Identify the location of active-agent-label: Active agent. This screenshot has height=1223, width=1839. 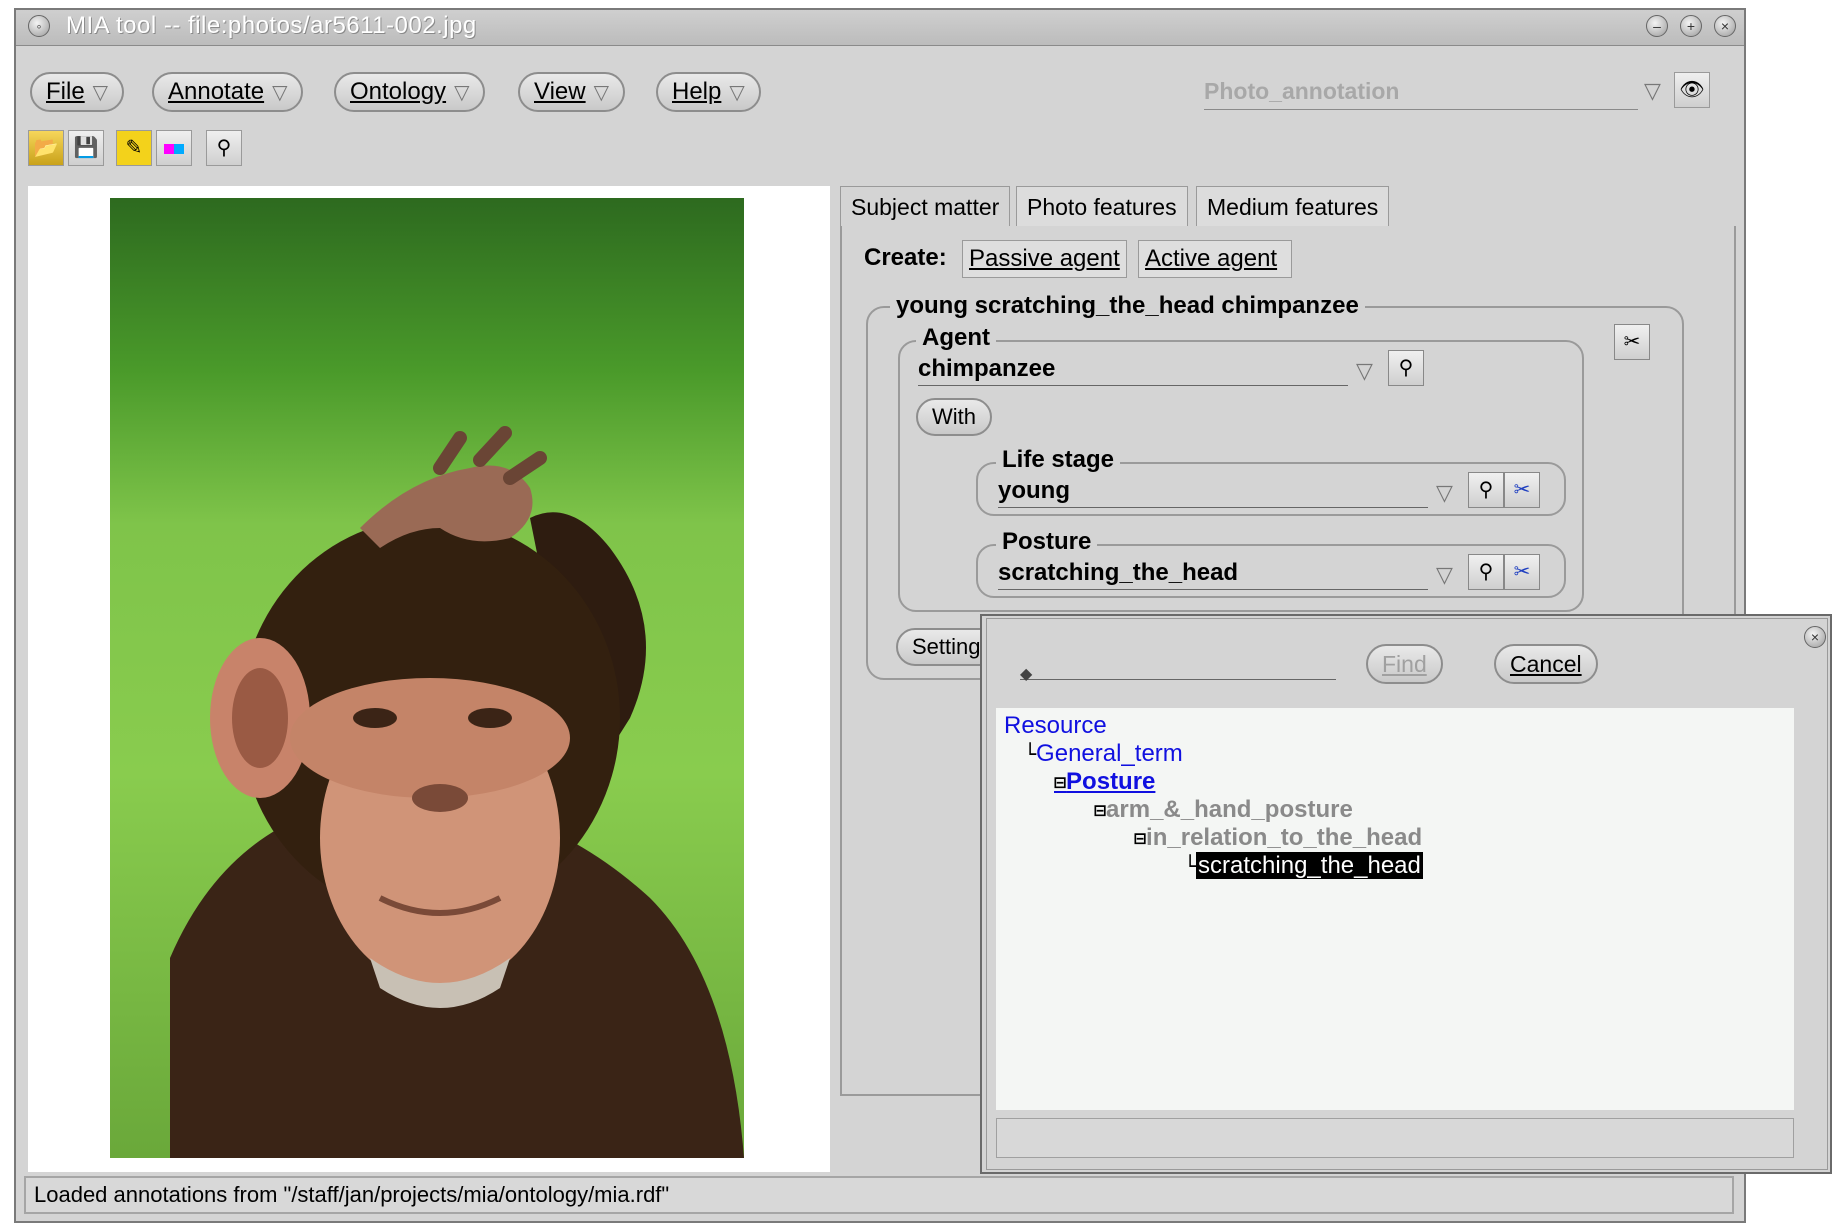
(1211, 258).